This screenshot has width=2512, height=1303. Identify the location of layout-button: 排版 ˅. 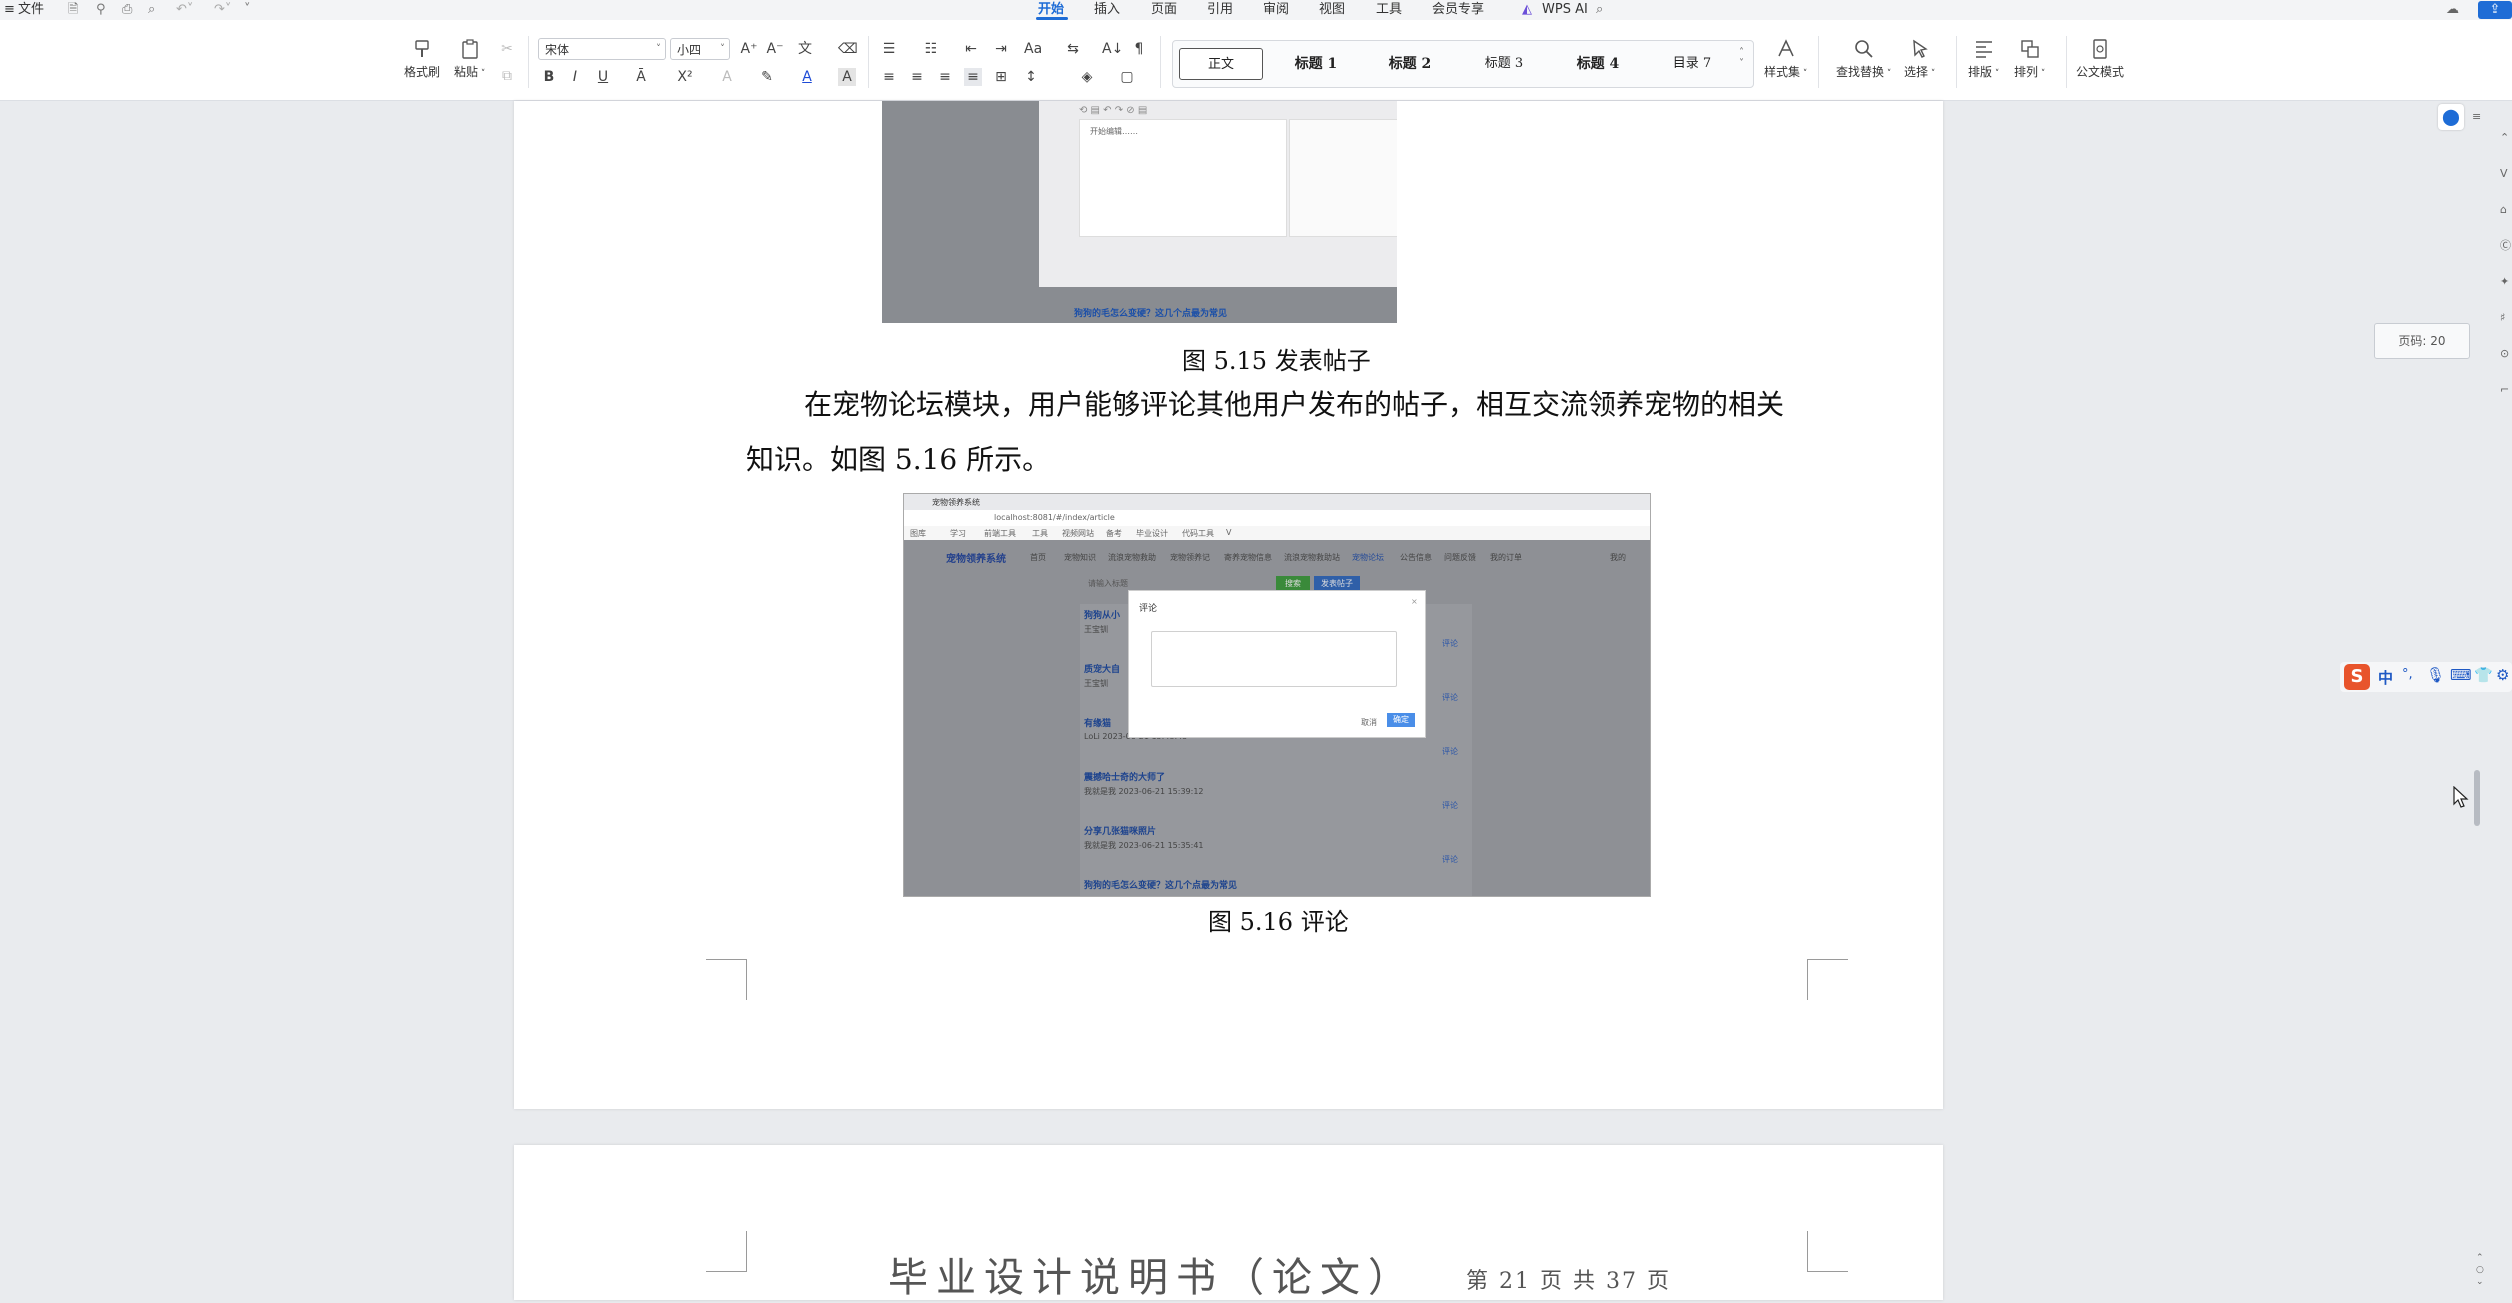
(1983, 59).